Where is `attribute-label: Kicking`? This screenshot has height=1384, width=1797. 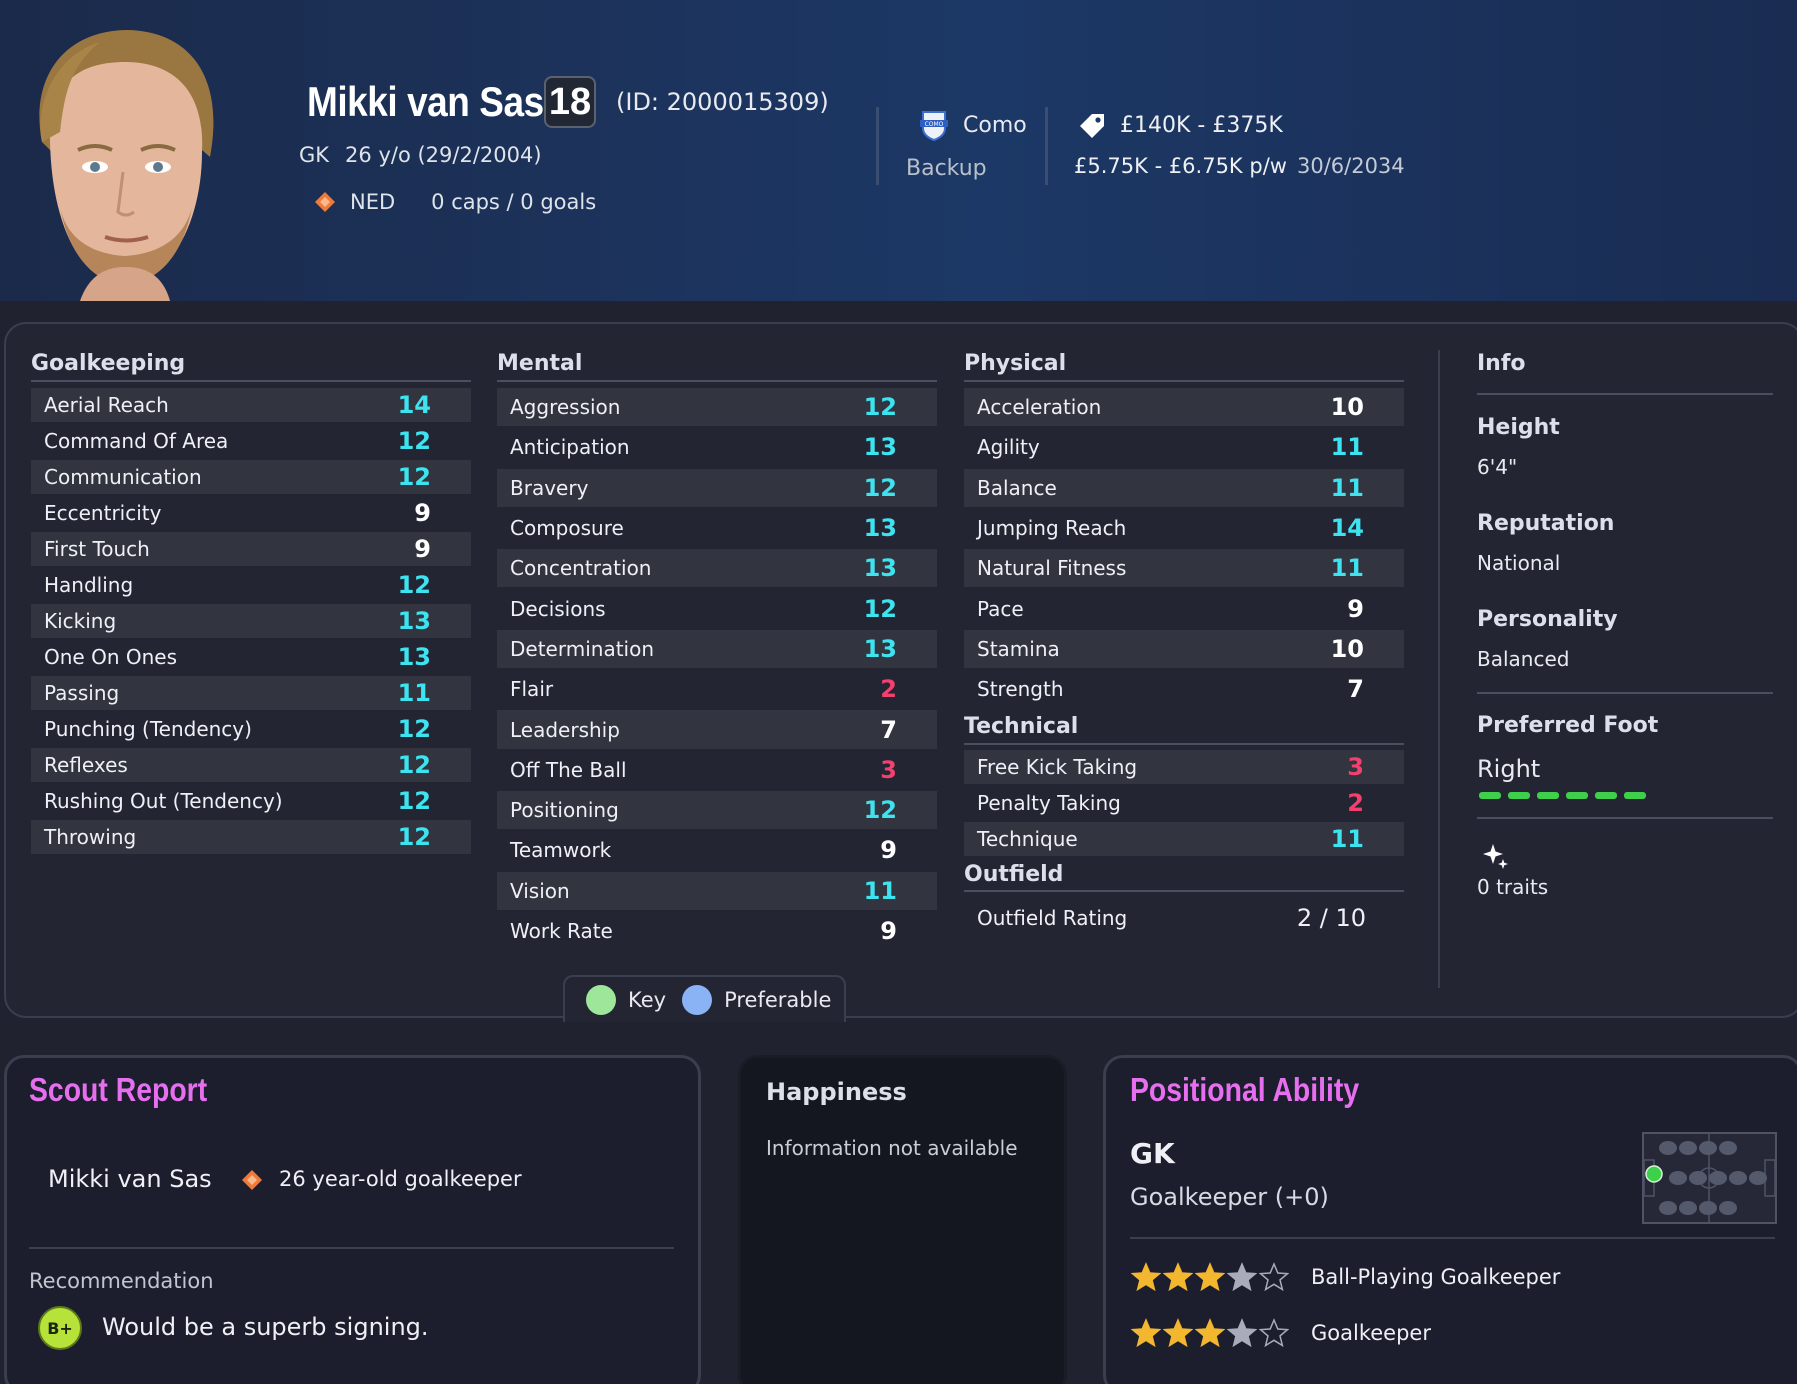
attribute-label: Kicking is located at coordinates (80, 621).